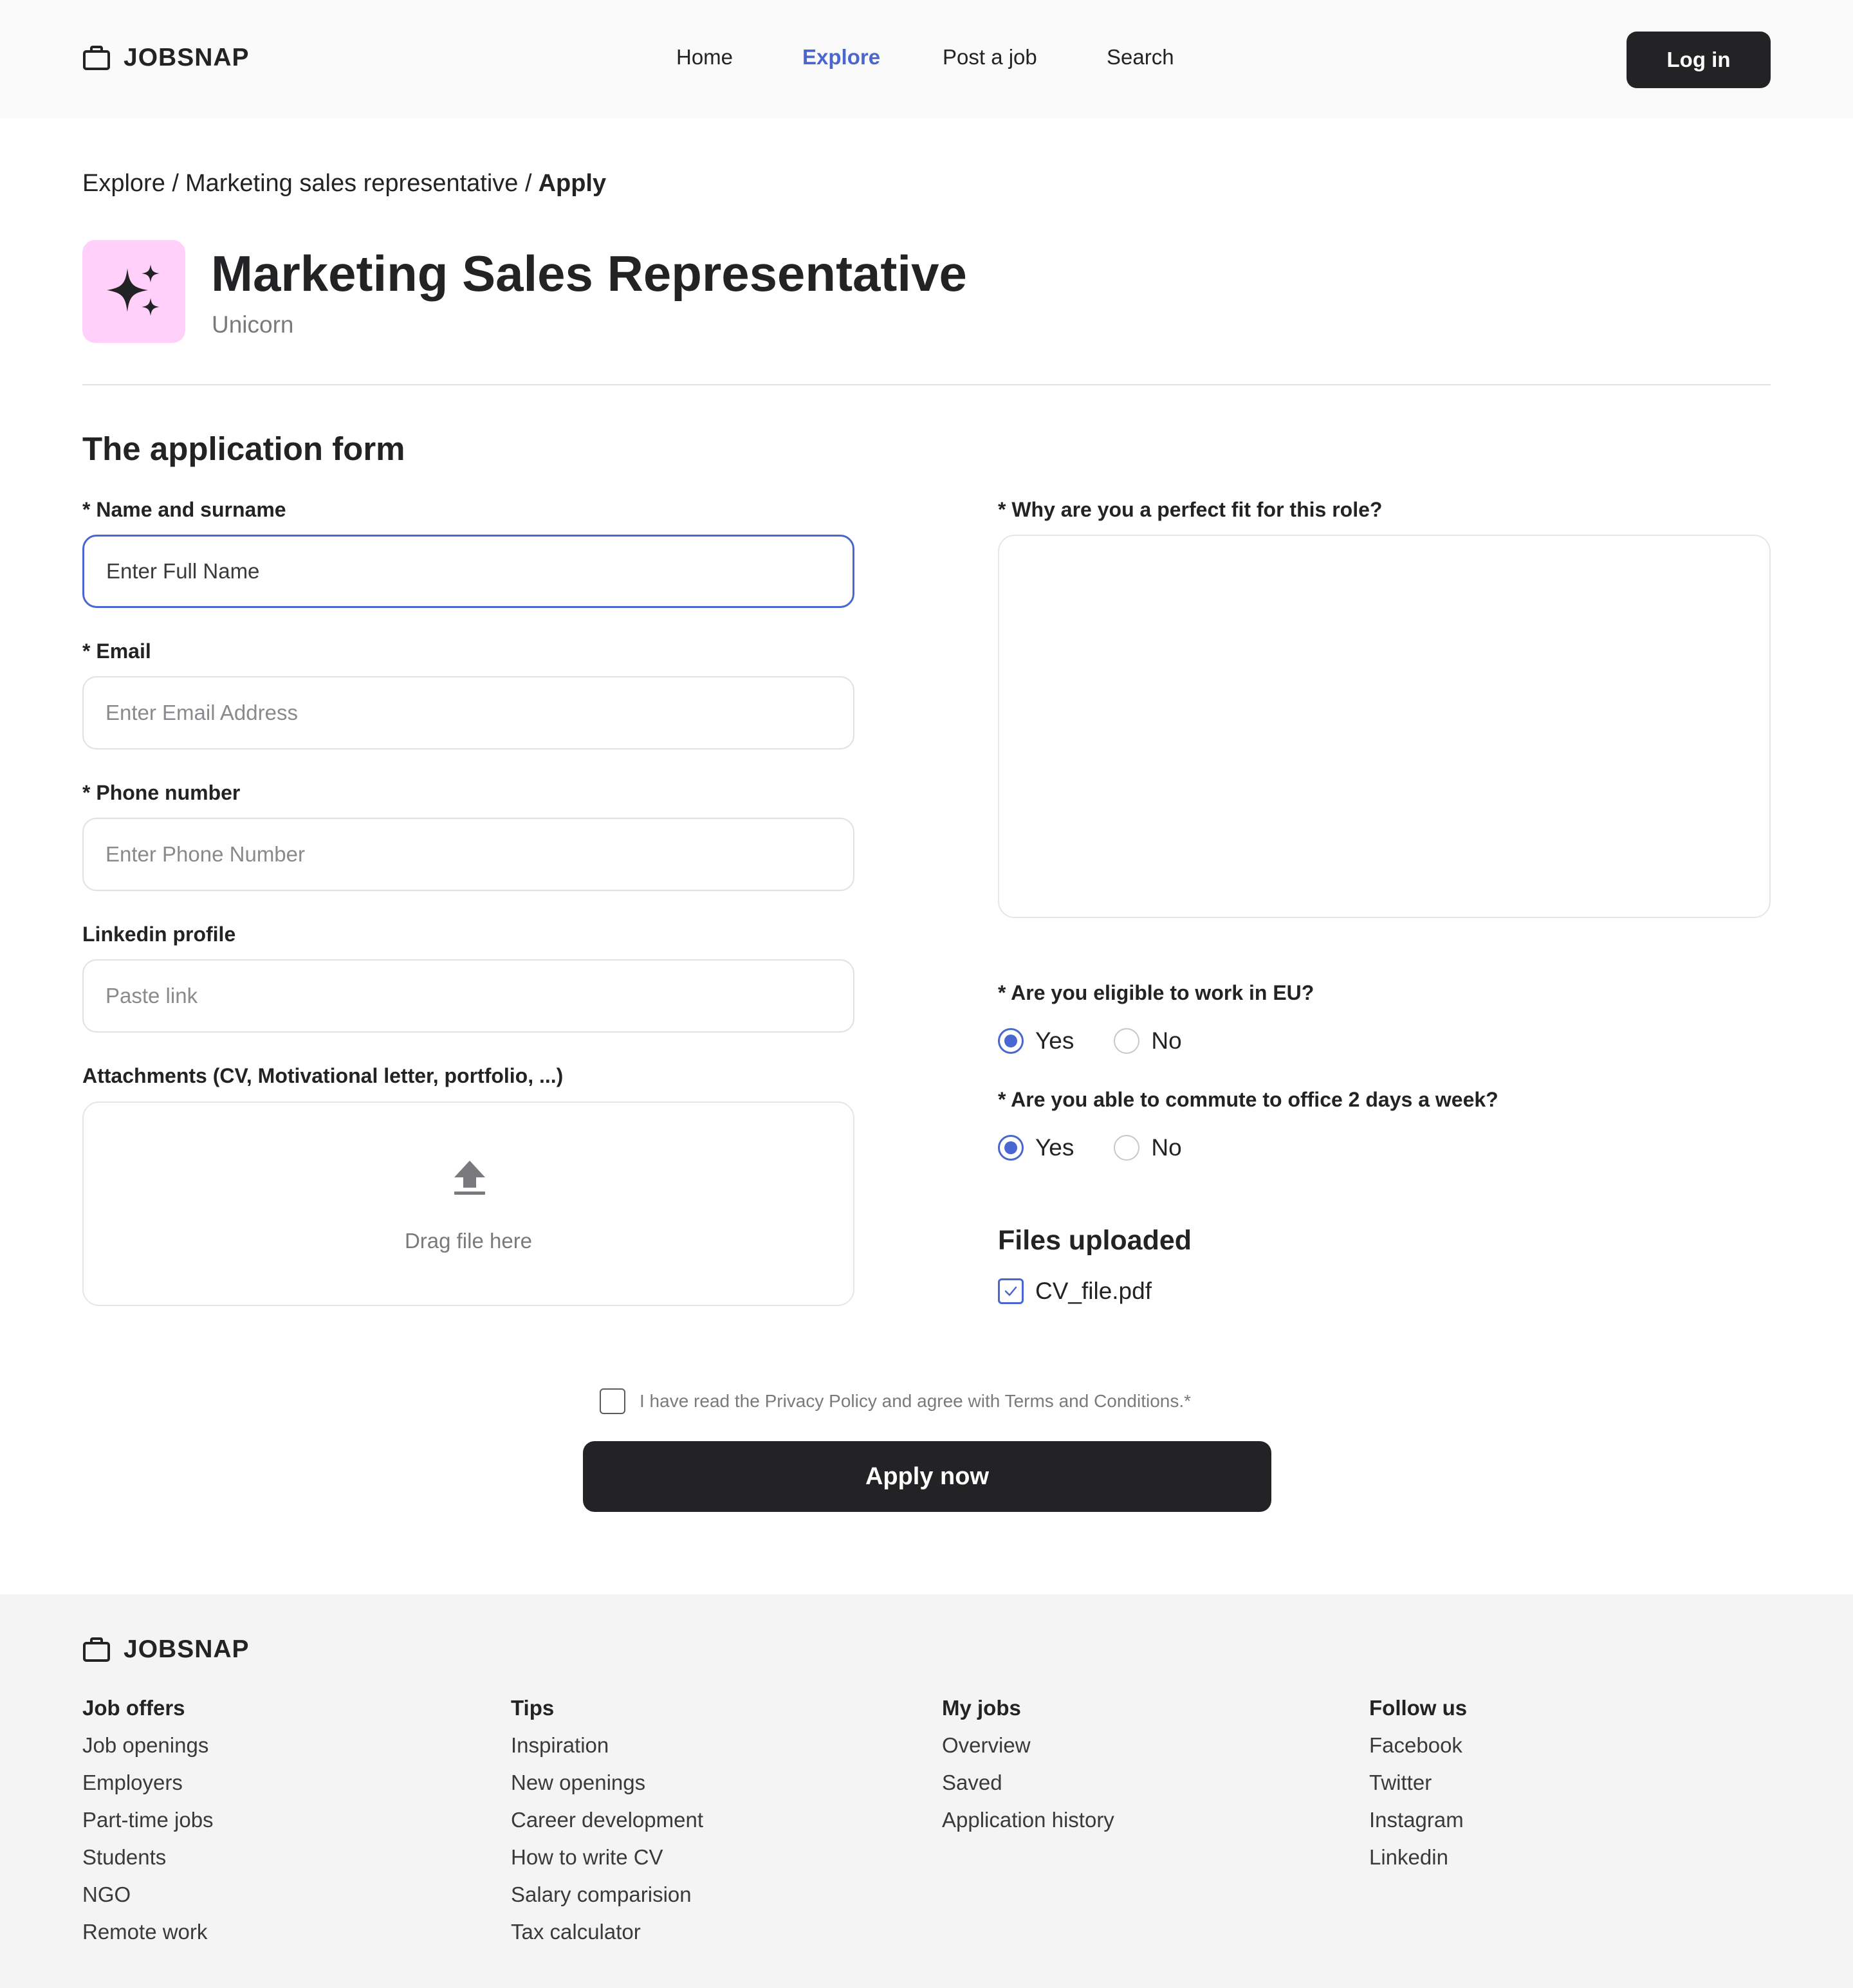 The width and height of the screenshot is (1853, 1988). Describe the element at coordinates (148, 1938) in the screenshot. I see `footer-link: Remote work` at that location.